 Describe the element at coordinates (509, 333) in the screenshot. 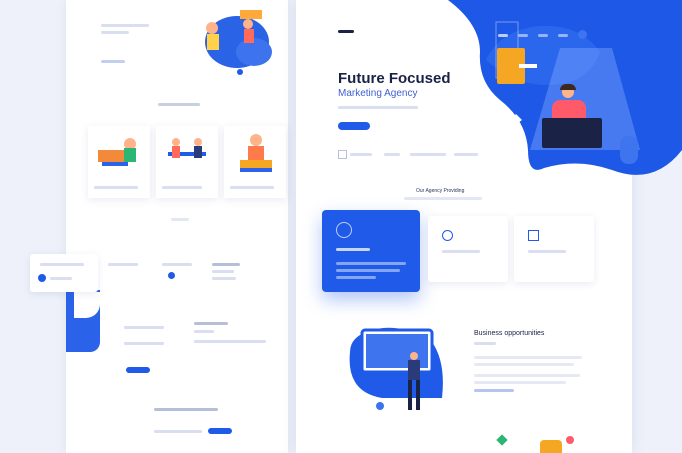

I see `business-heading: Business opportunities` at that location.